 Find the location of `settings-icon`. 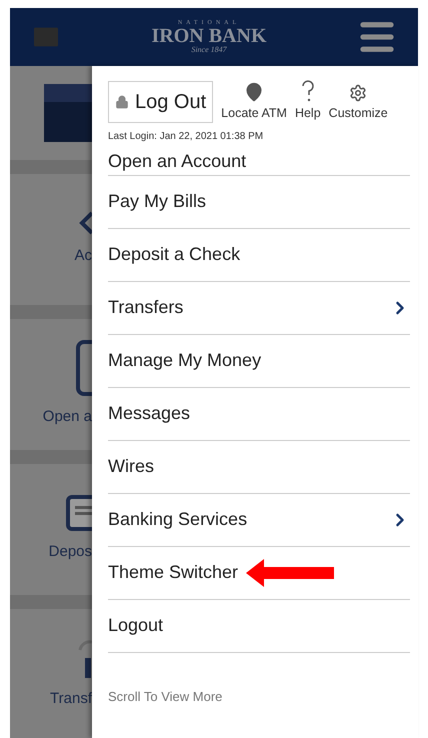

settings-icon is located at coordinates (358, 93).